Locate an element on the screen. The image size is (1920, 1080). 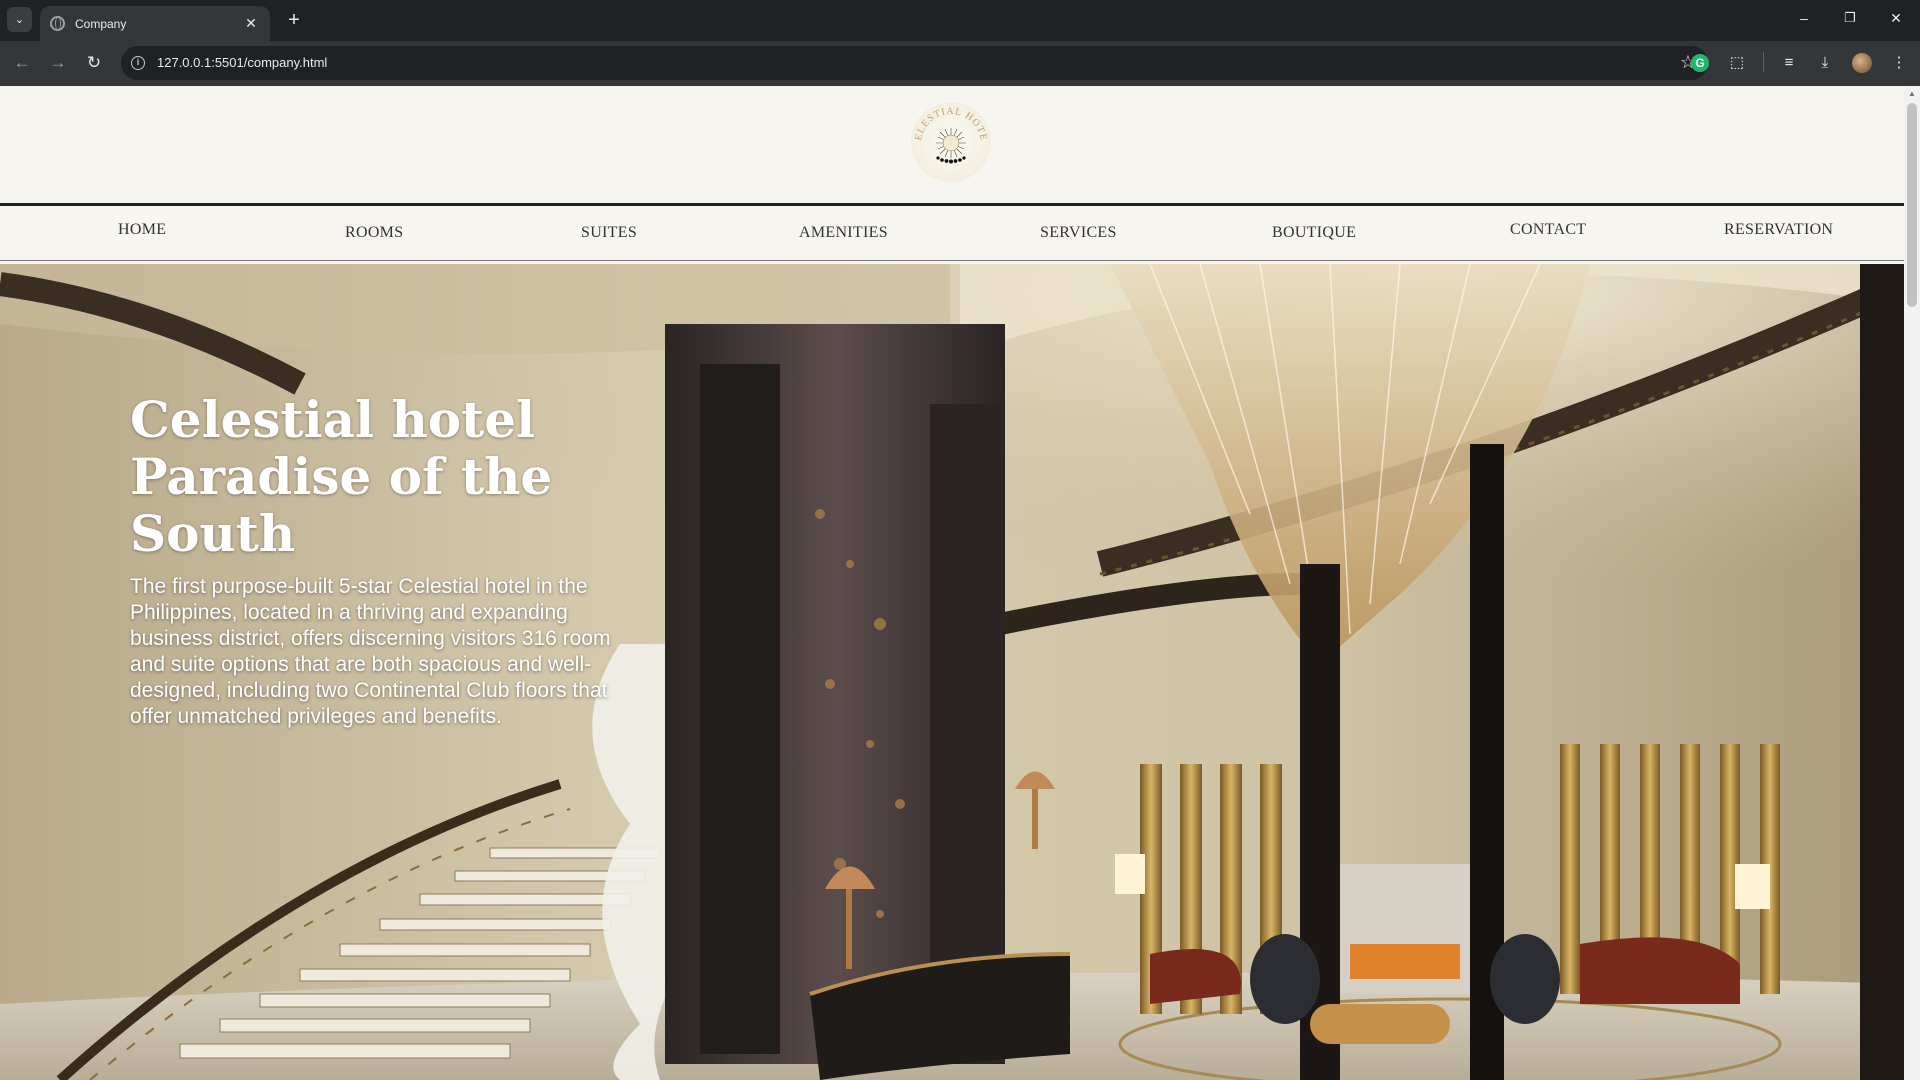
favicon-icon is located at coordinates (57, 23).